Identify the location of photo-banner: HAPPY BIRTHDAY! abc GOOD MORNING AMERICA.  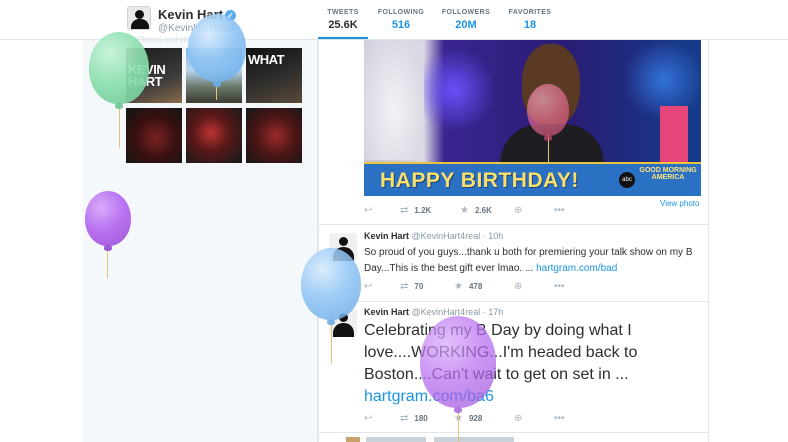
(532, 179).